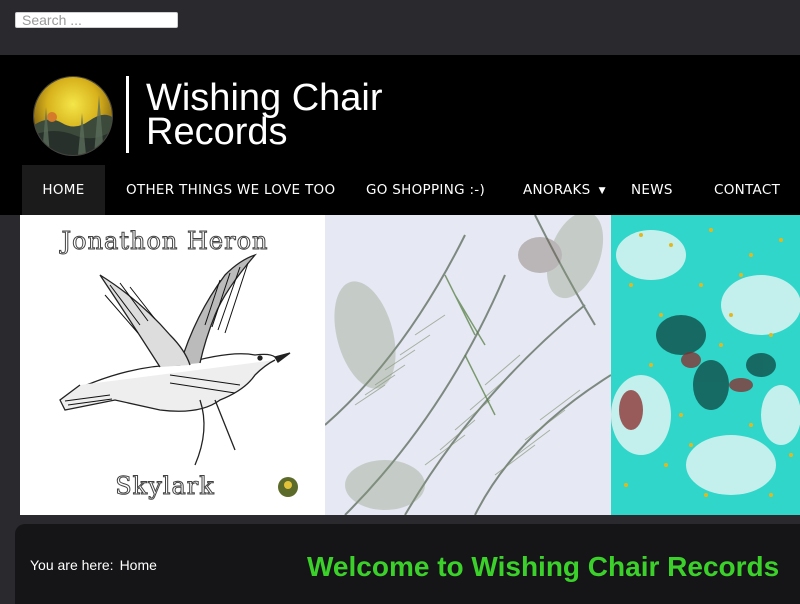 The height and width of the screenshot is (604, 800). What do you see at coordinates (264, 98) in the screenshot?
I see `site-title-line1: Wishing Chair` at bounding box center [264, 98].